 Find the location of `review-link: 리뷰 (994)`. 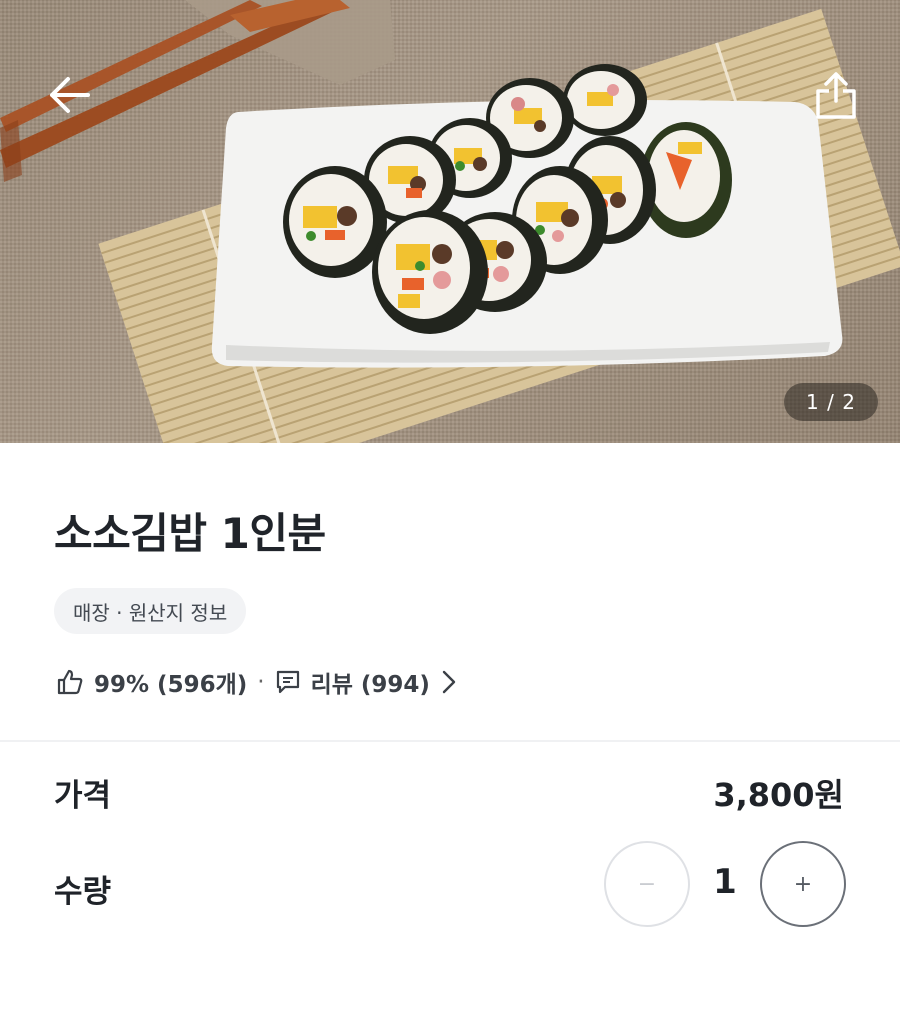

review-link: 리뷰 (994) is located at coordinates (365, 682).